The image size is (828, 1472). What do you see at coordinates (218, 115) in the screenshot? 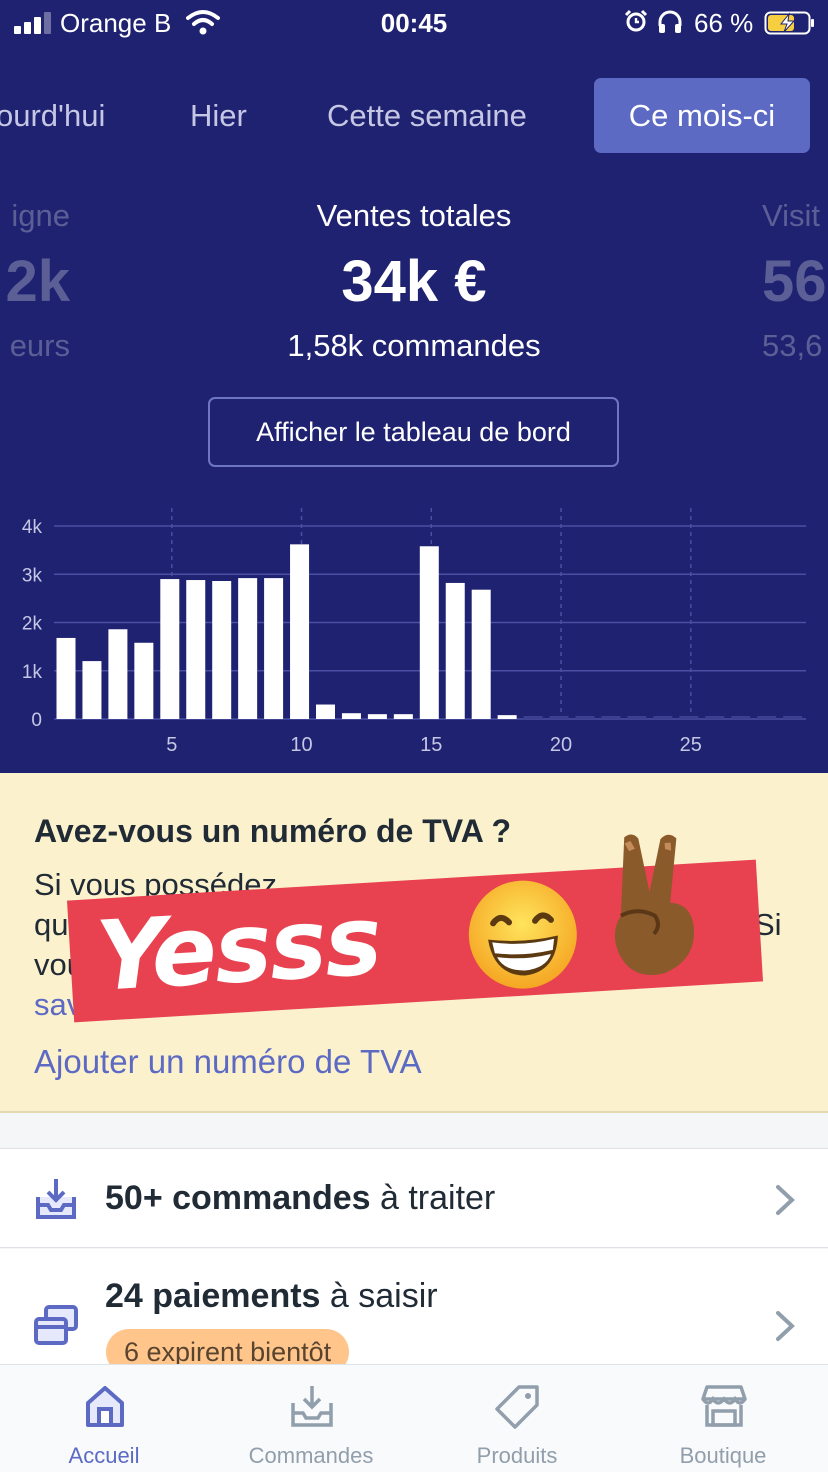
I see `tab-yesterday: Hier` at bounding box center [218, 115].